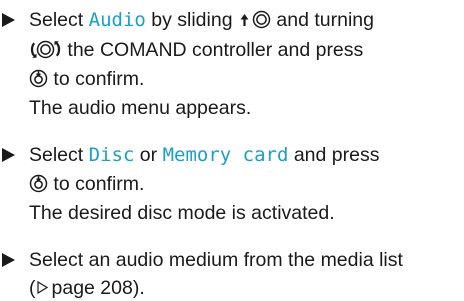 Image resolution: width=464 pixels, height=301 pixels. Describe the element at coordinates (92, 288) in the screenshot. I see `page-reference-link: page 208` at that location.